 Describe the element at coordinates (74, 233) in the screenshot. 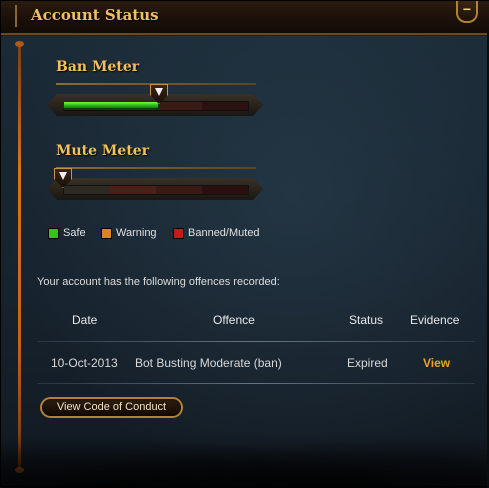

I see `legend-label: Safe` at that location.